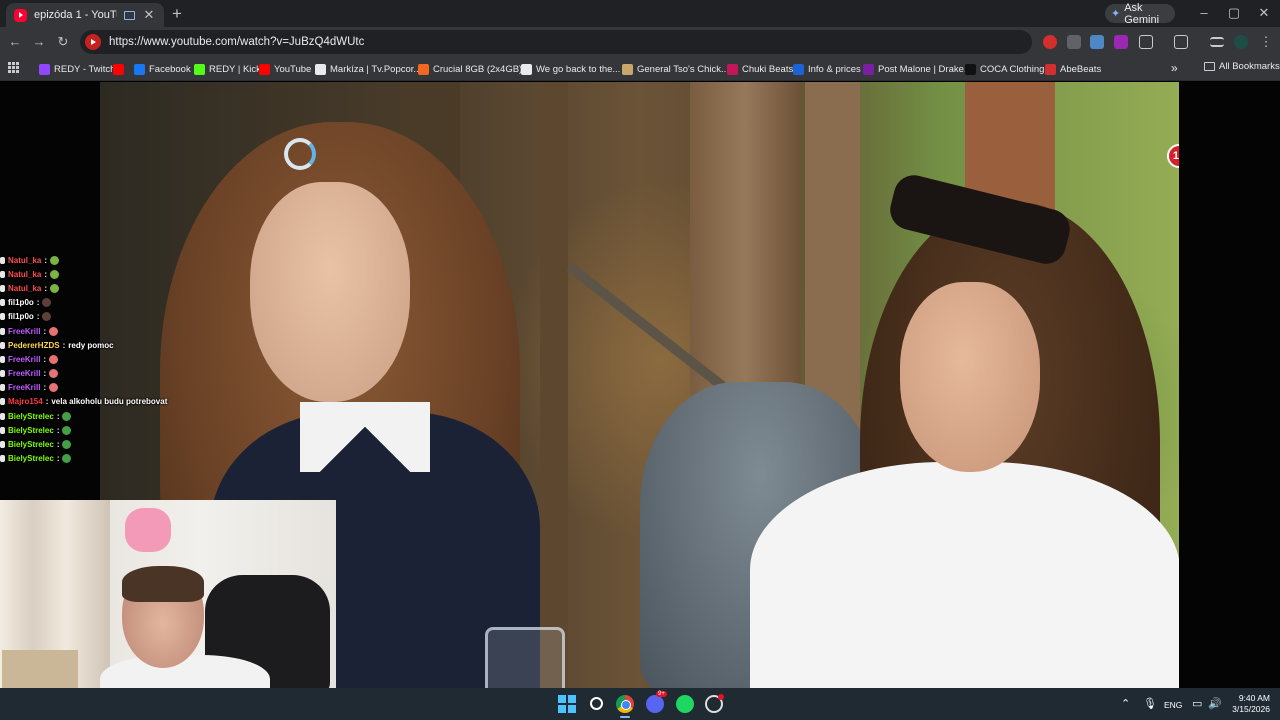  What do you see at coordinates (162, 69) in the screenshot?
I see `bookmark-item: Facebook` at bounding box center [162, 69].